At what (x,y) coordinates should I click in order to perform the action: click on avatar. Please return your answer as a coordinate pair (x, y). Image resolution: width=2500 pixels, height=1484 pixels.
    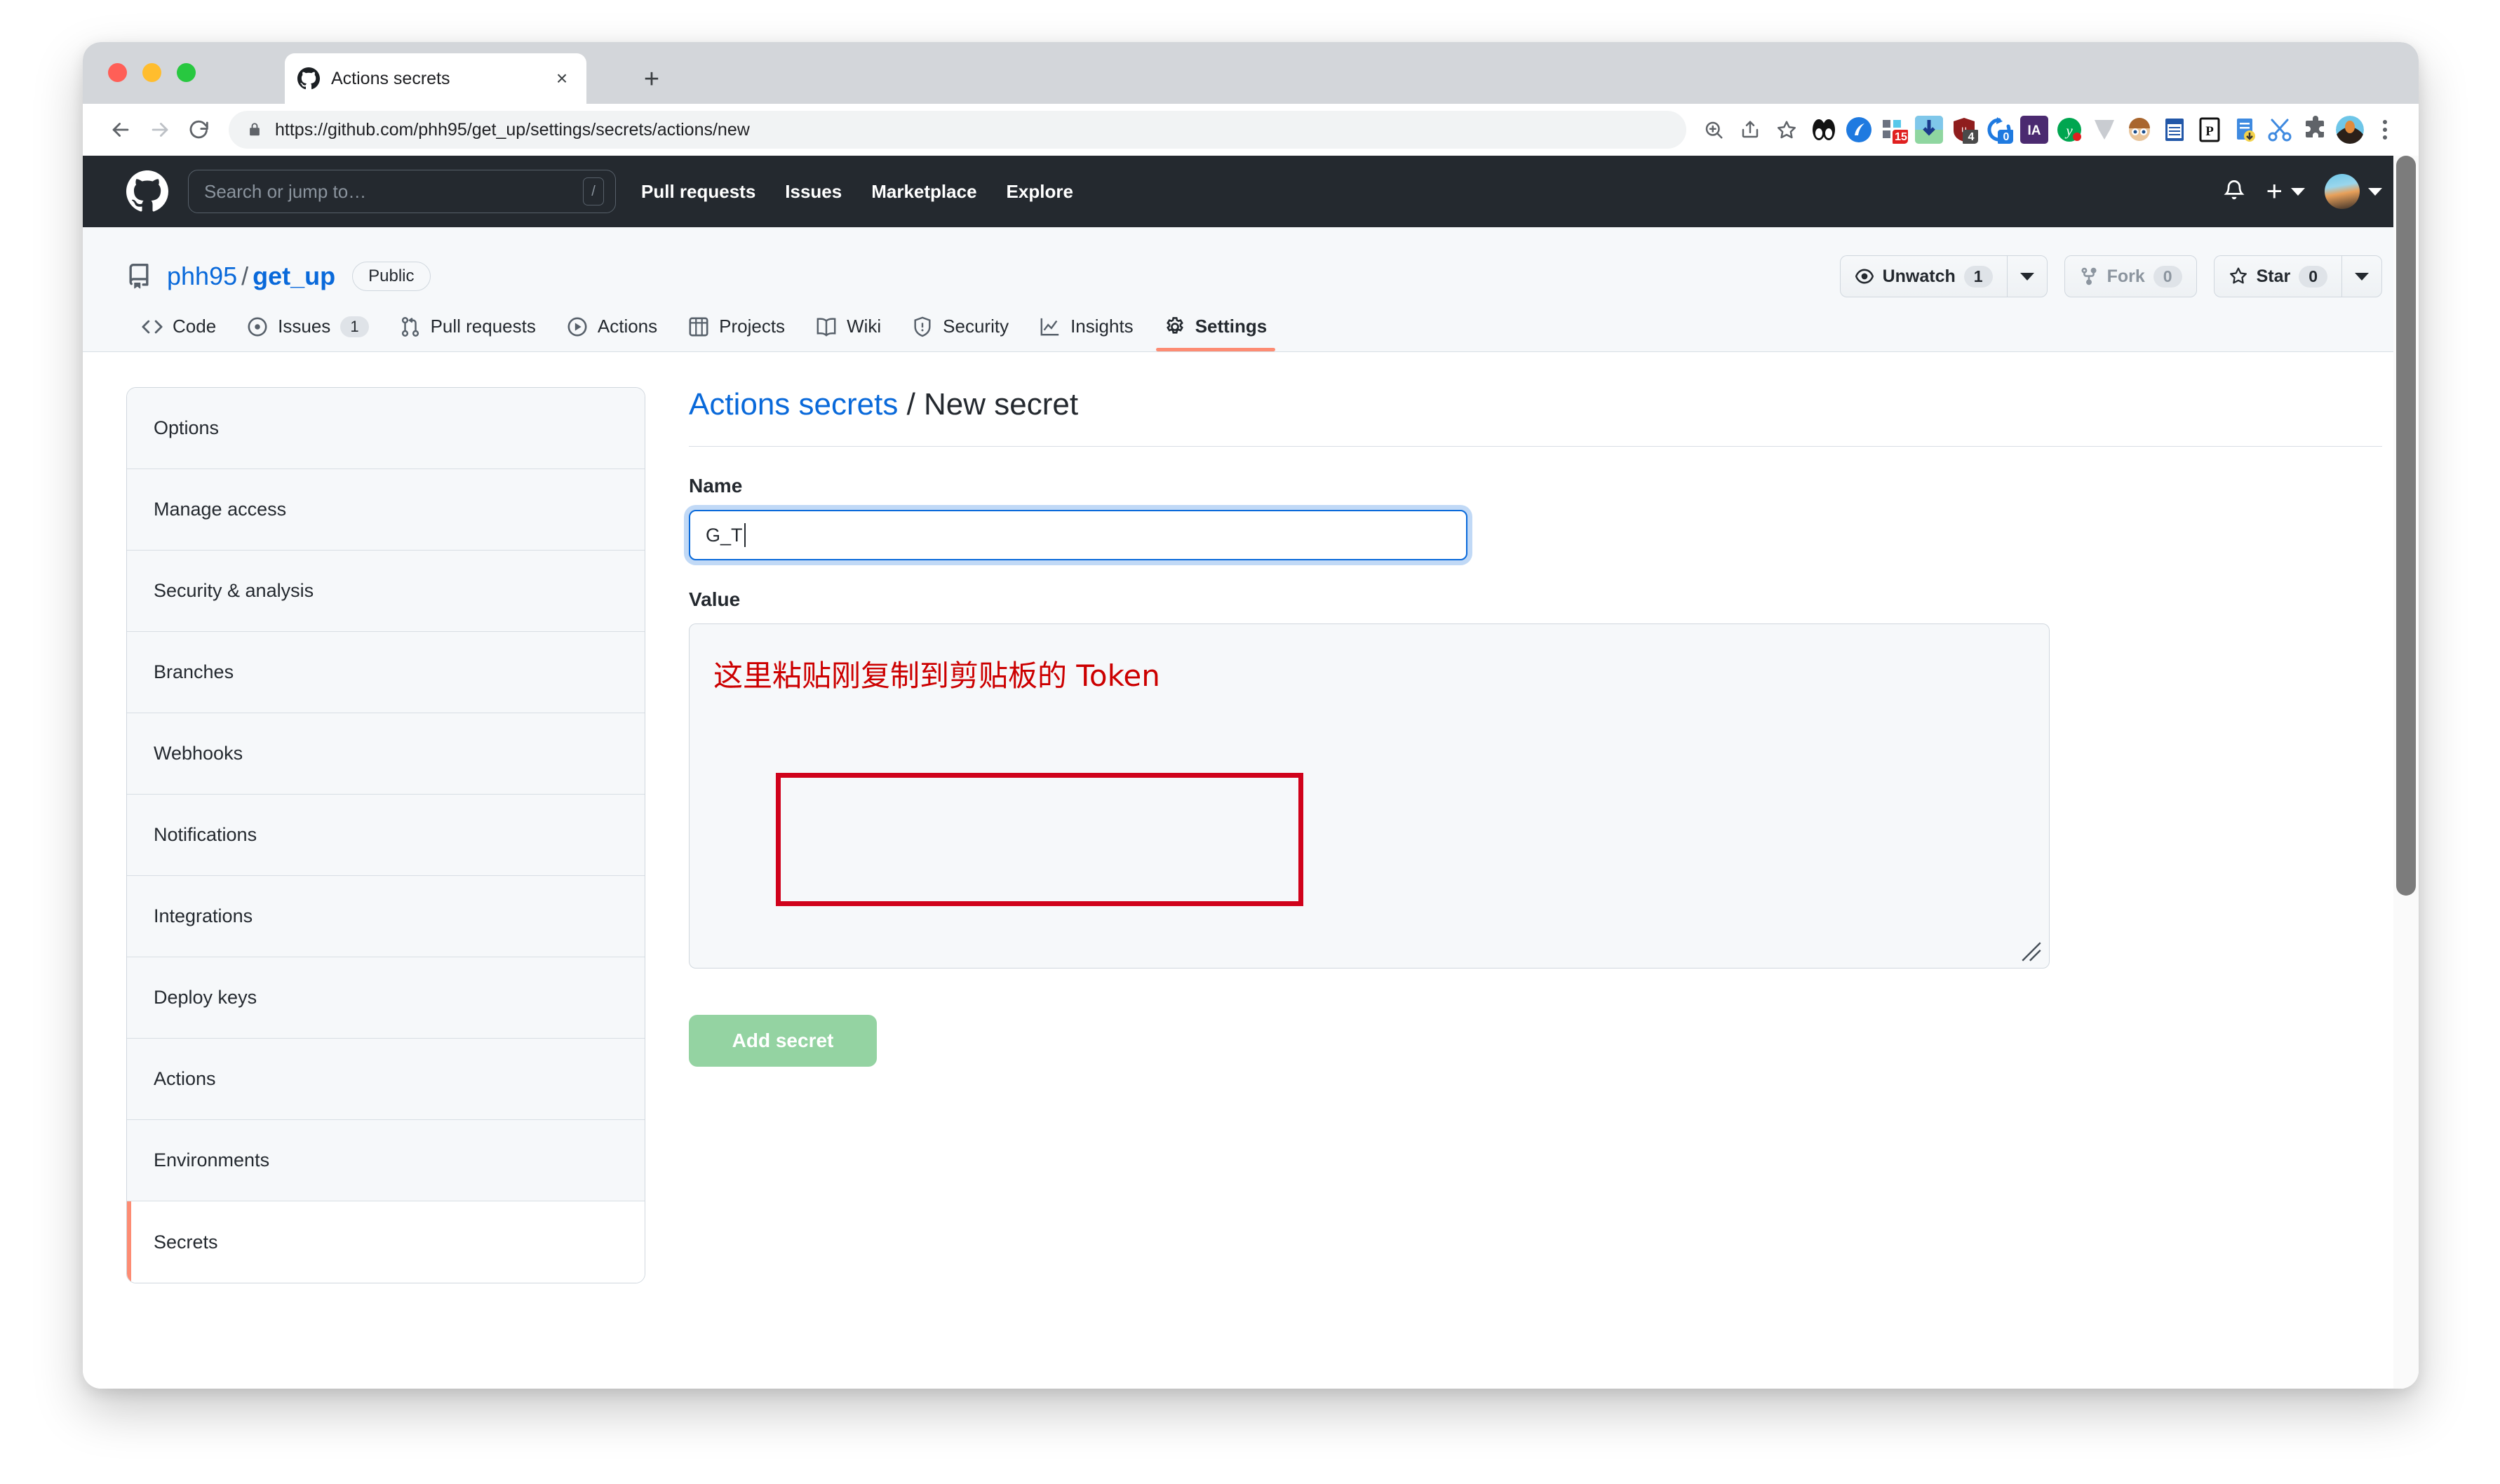
    Looking at the image, I should click on (2342, 192).